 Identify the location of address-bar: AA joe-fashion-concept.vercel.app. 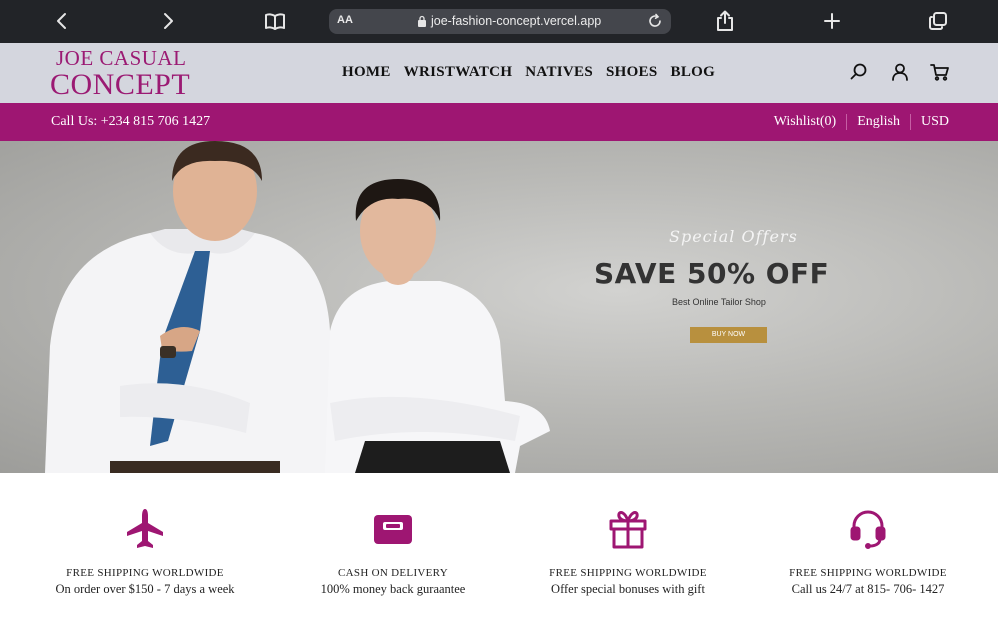
(500, 21).